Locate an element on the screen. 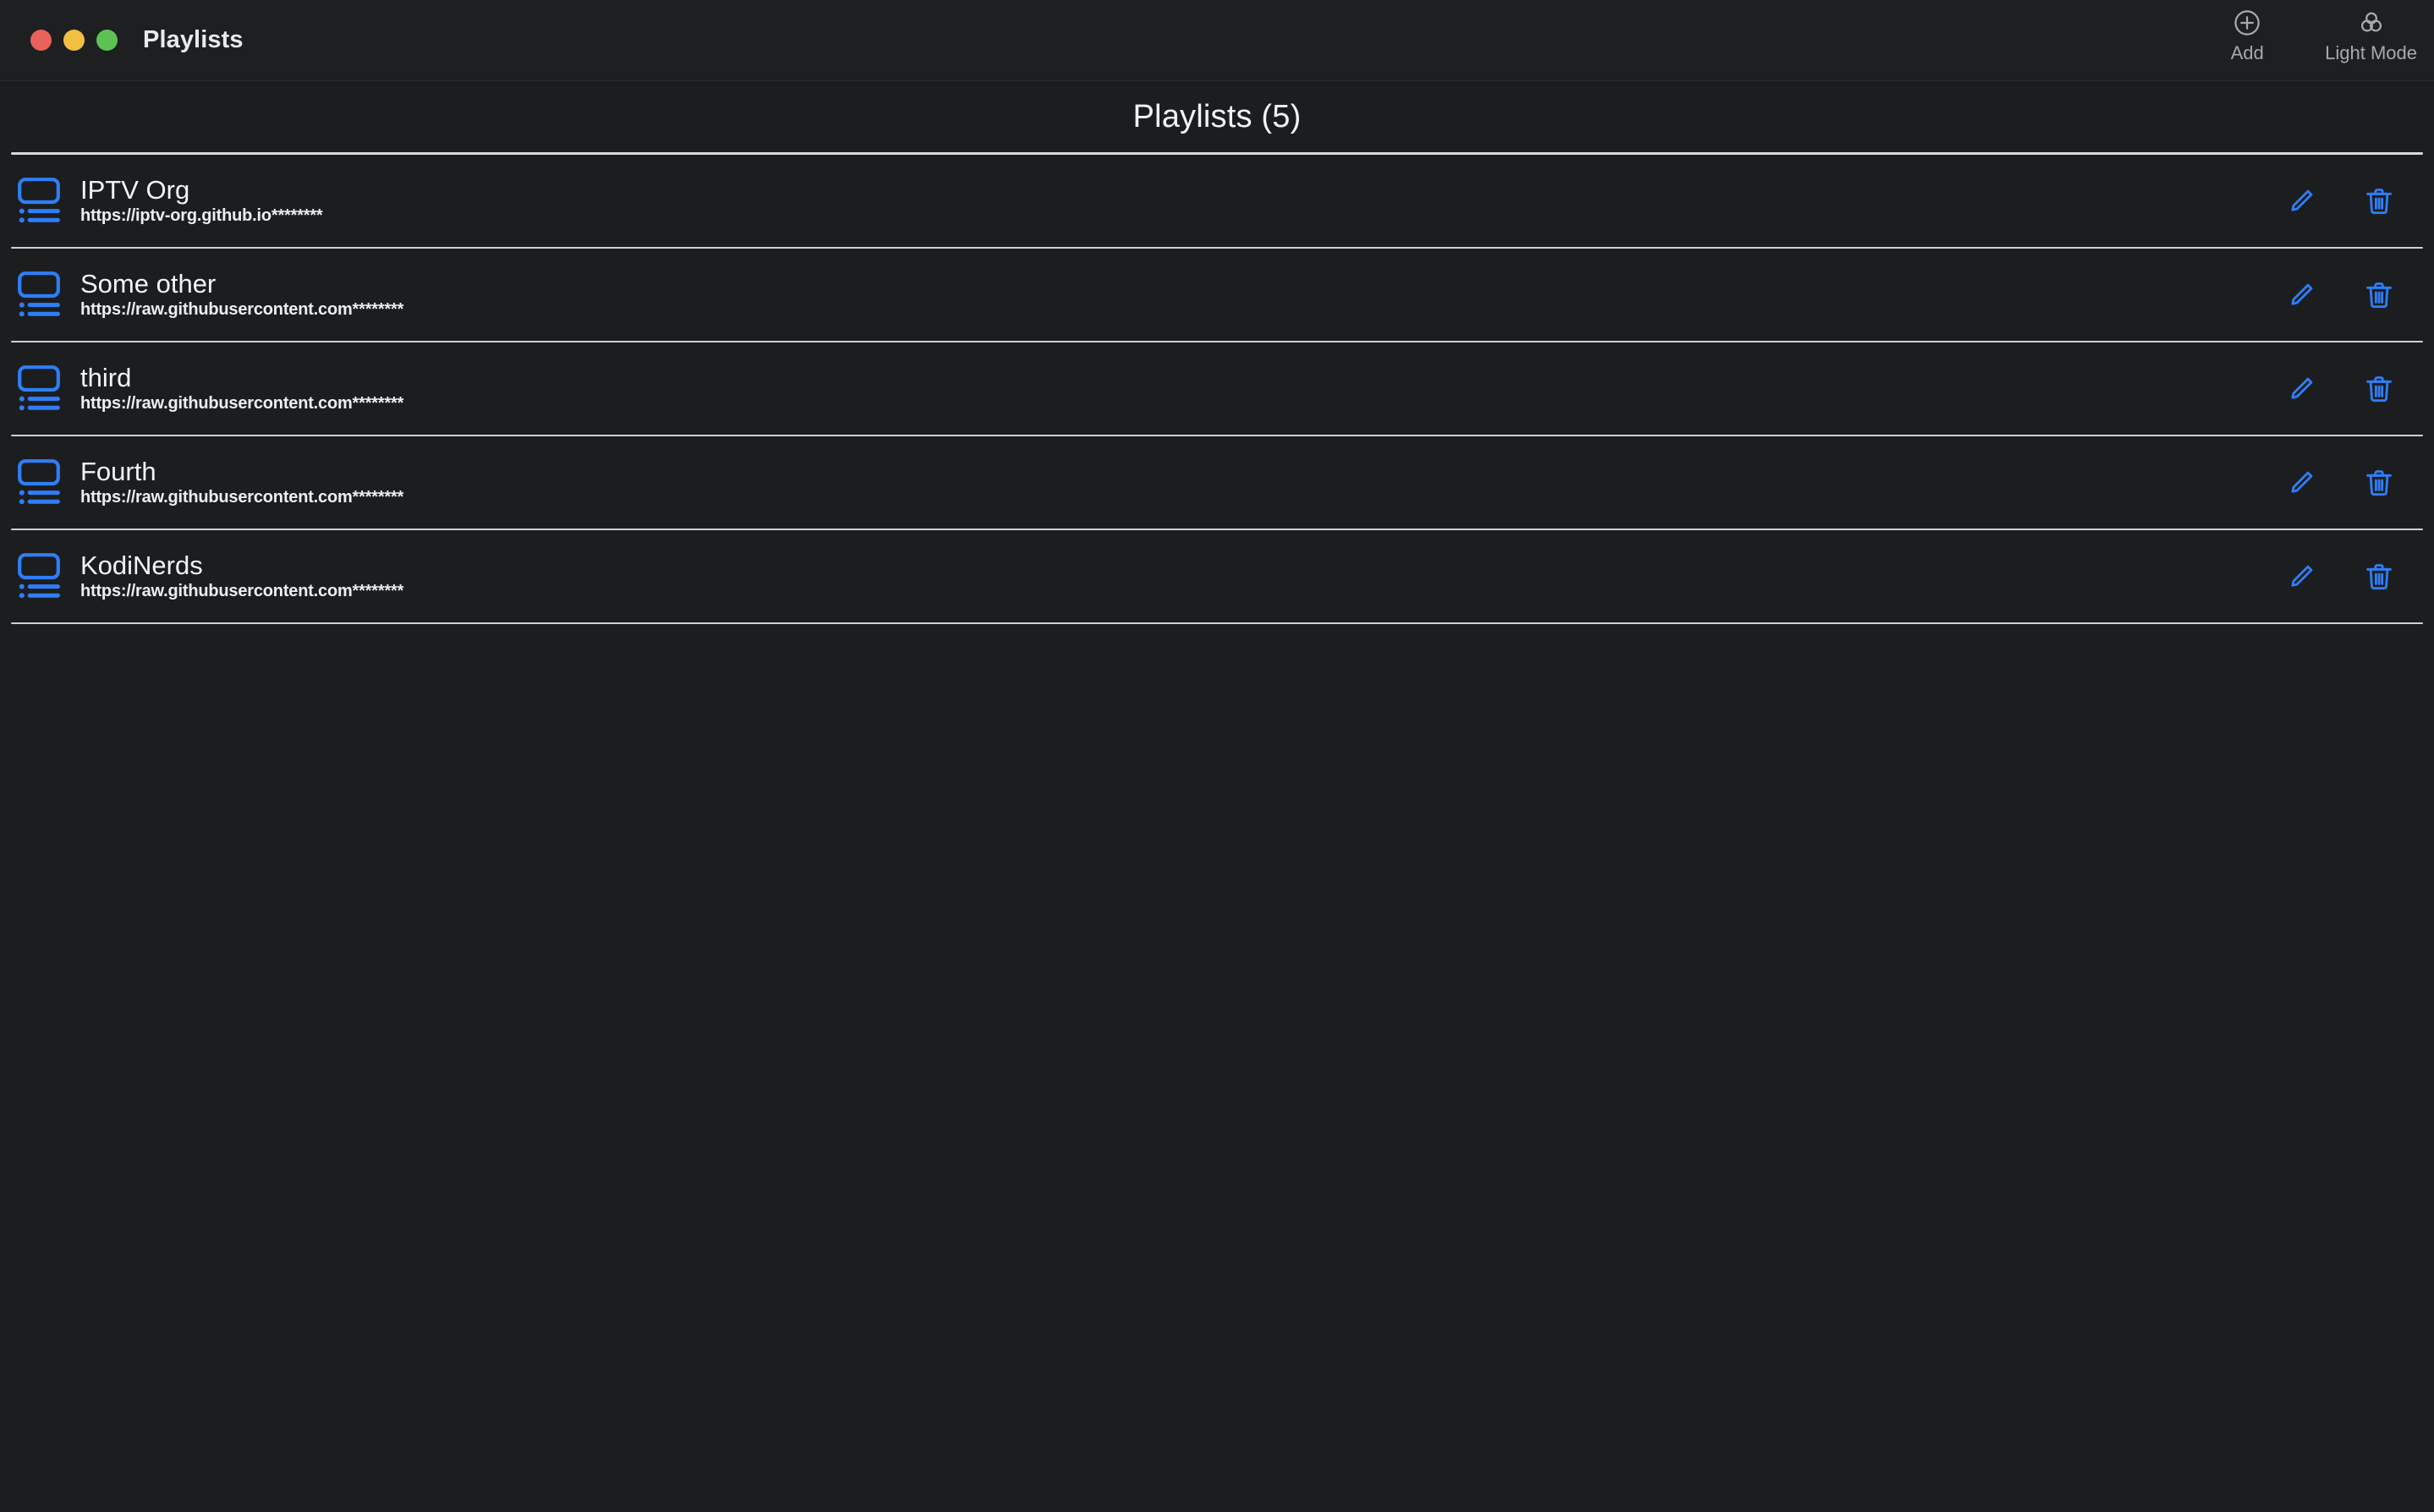  playlist-name: Fourth is located at coordinates (118, 472).